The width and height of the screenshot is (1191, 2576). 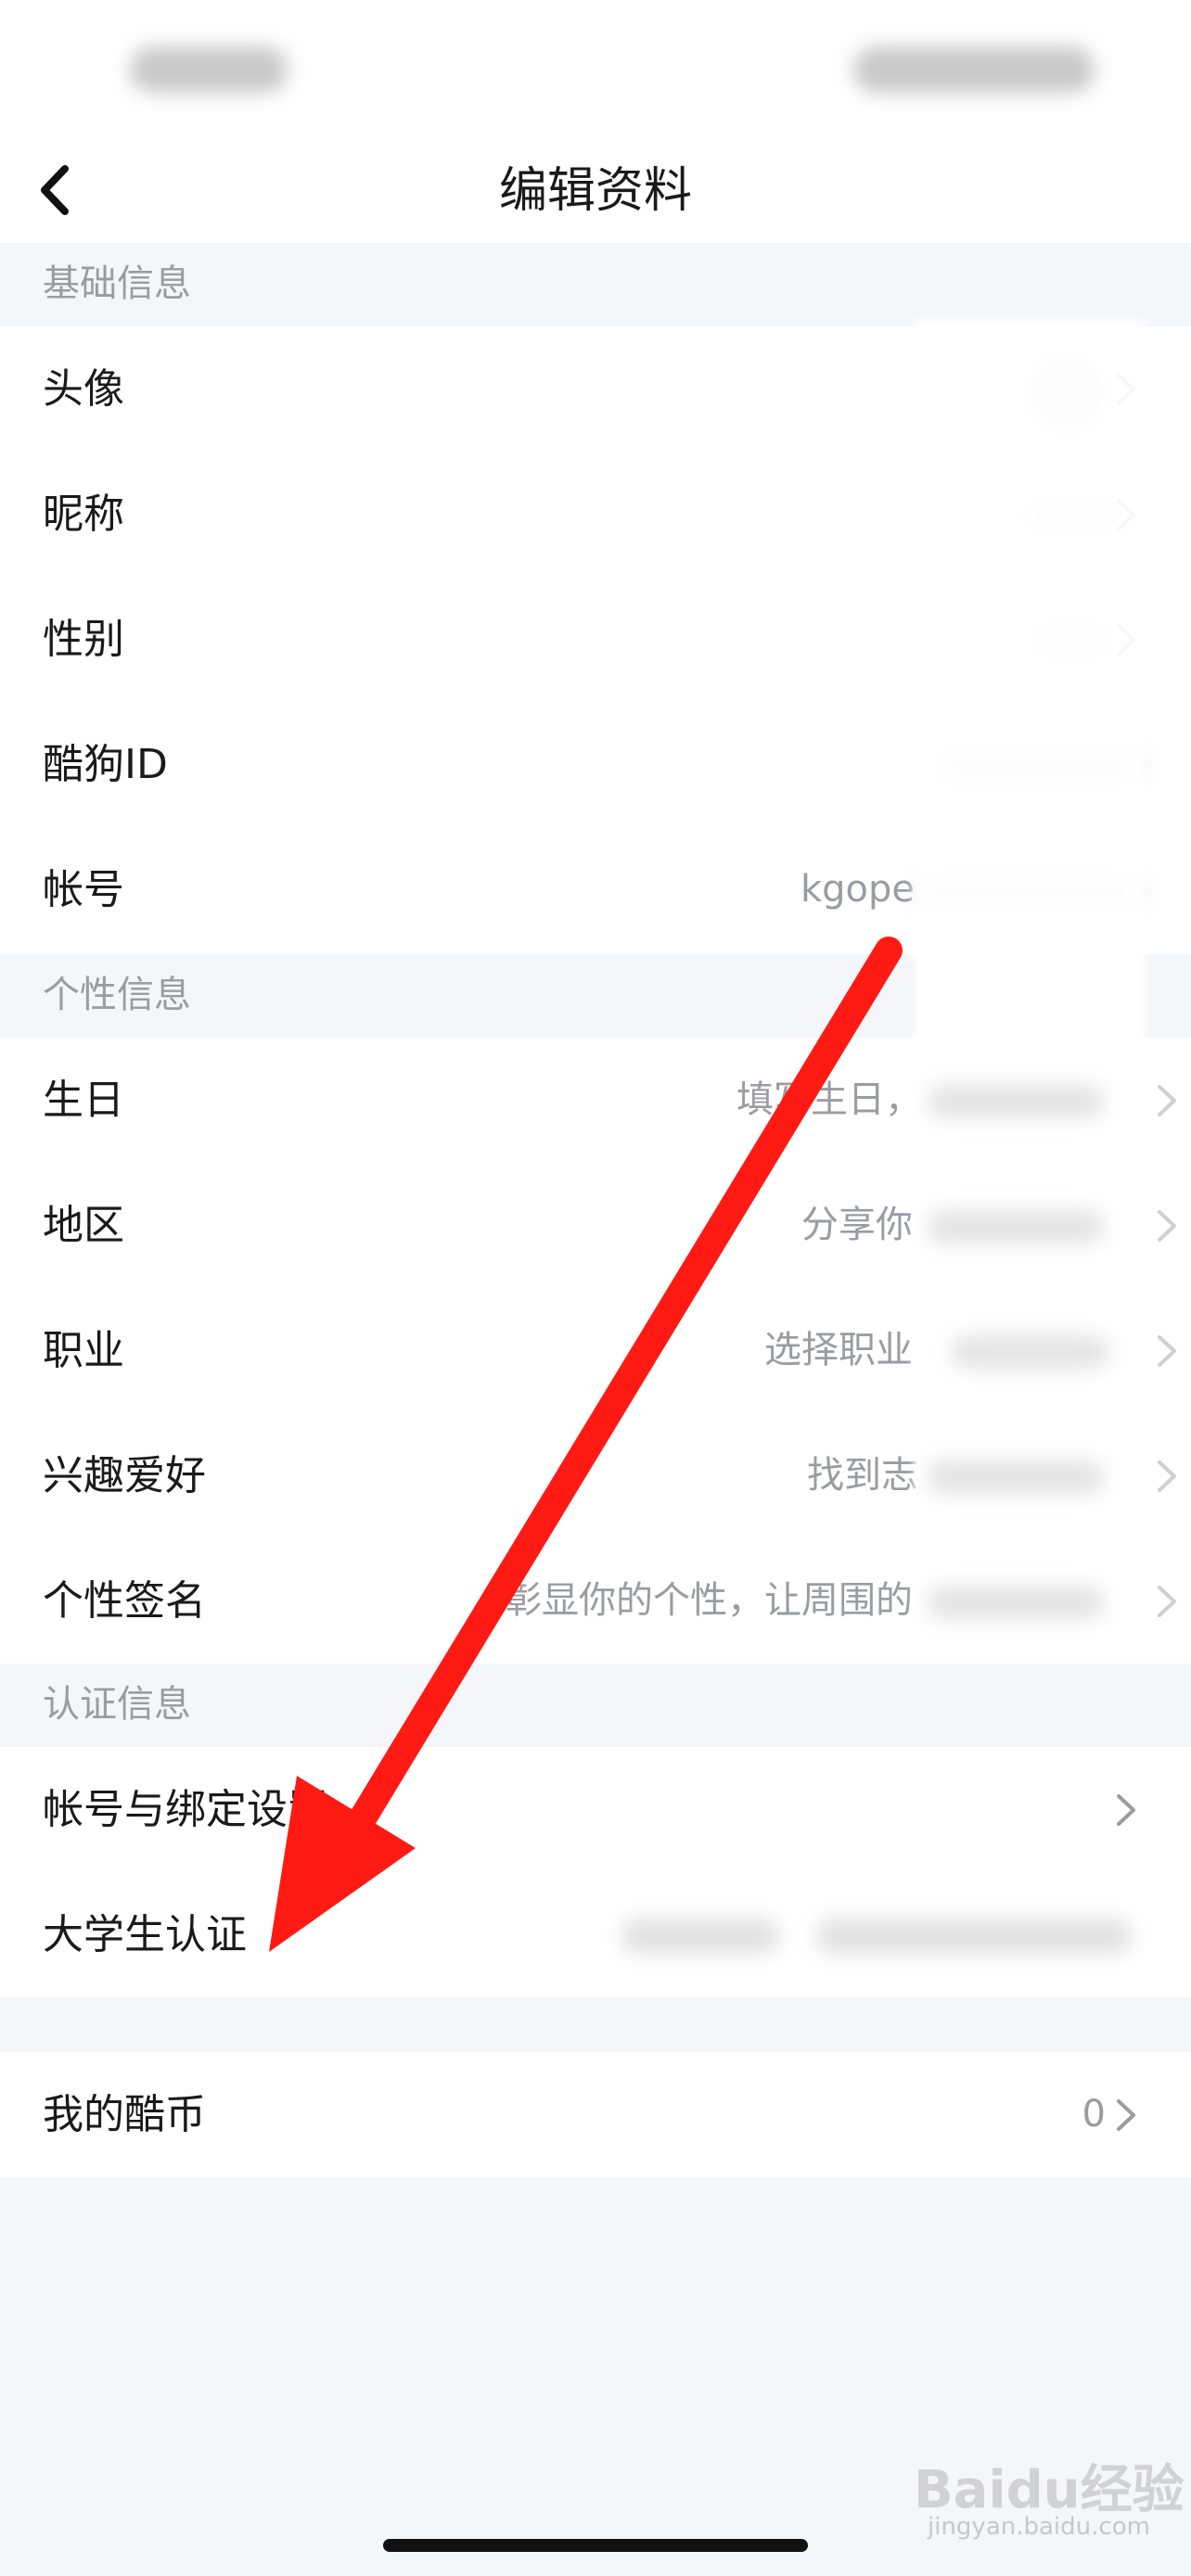 I want to click on watermark-brand: Baidu经验, so click(x=1049, y=2490).